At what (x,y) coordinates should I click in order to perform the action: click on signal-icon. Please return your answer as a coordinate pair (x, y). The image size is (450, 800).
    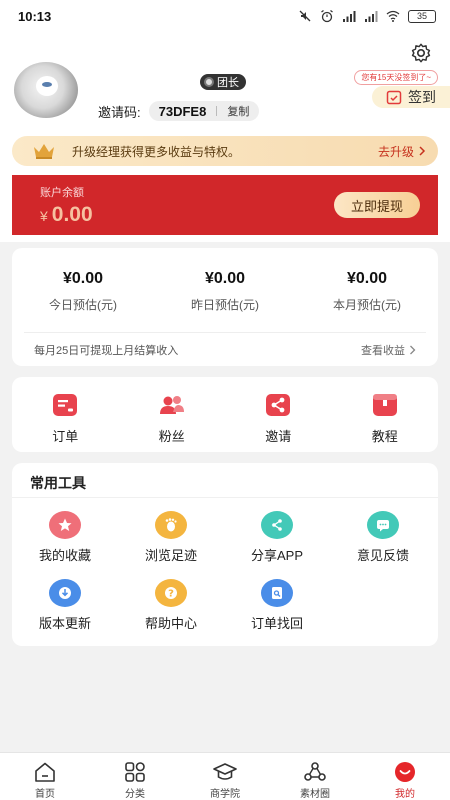
    Looking at the image, I should click on (349, 16).